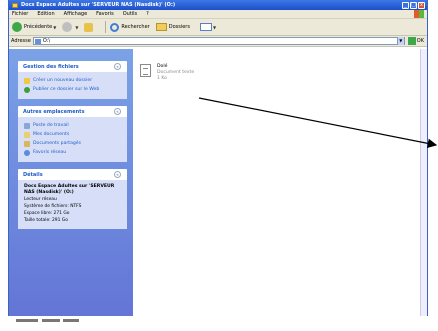 Image resolution: width=438 pixels, height=331 pixels. I want to click on other-places-title: Autres emplacements, so click(54, 111).